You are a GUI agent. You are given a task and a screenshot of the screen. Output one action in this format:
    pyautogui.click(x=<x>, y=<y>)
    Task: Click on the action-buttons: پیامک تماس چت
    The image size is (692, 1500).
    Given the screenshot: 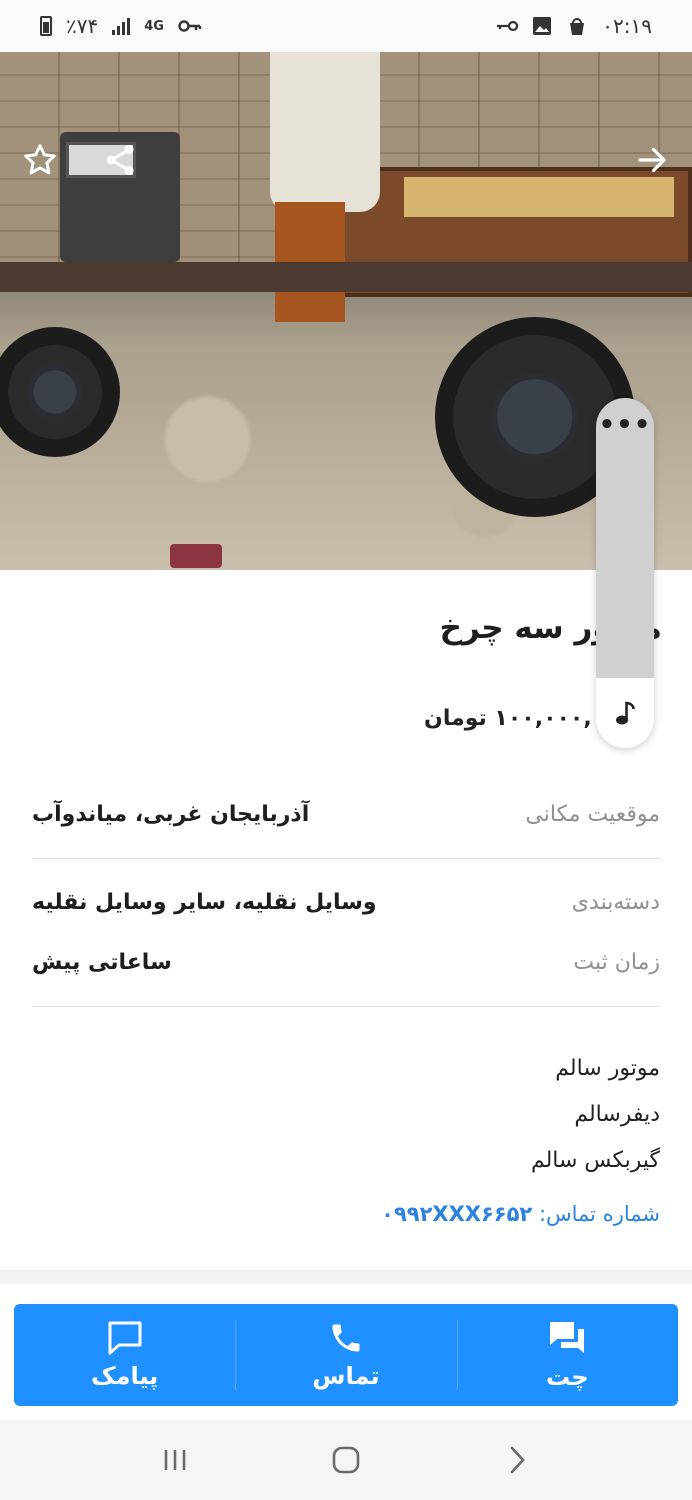 What is the action you would take?
    pyautogui.click(x=346, y=1355)
    